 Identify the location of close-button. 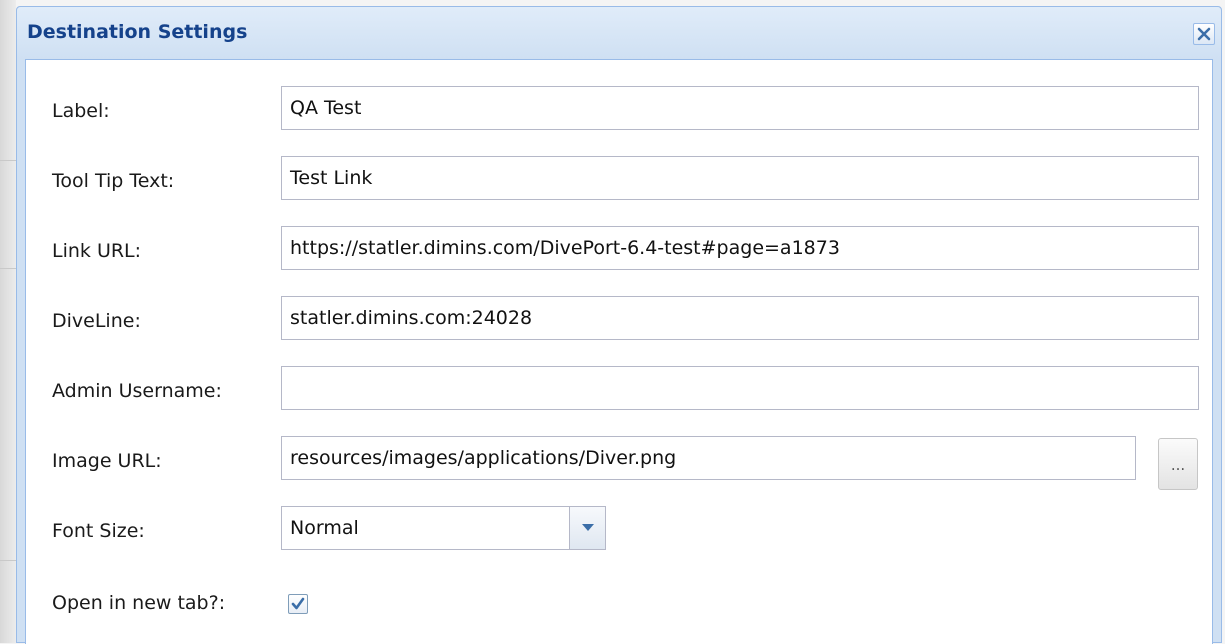
(1204, 34).